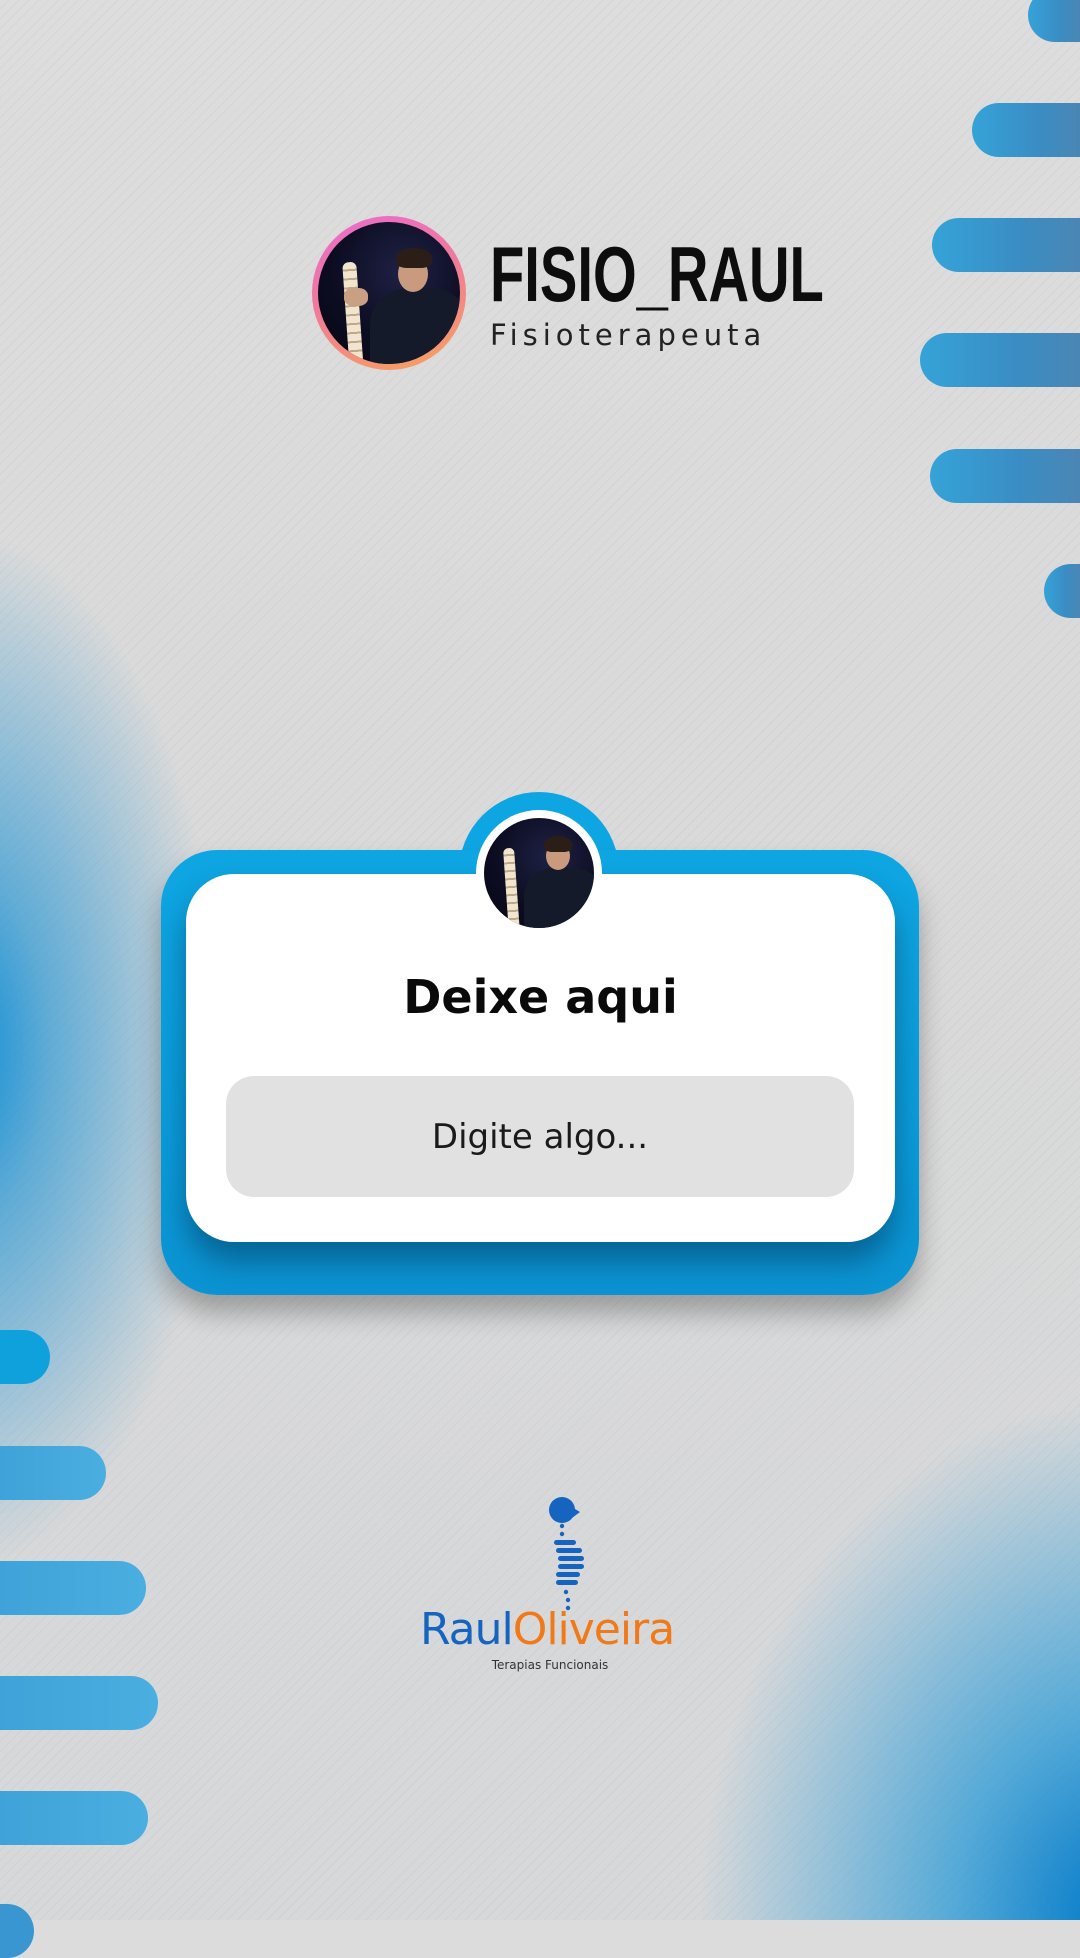  I want to click on card-avatar, so click(539, 873).